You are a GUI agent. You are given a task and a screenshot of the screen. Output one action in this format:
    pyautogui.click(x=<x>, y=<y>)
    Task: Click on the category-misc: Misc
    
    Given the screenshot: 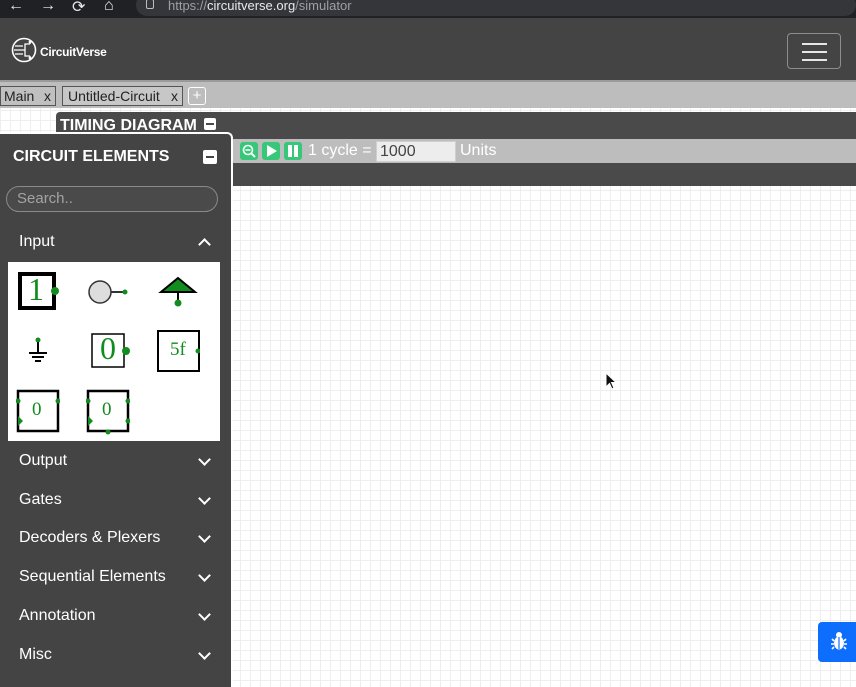 What is the action you would take?
    pyautogui.click(x=115, y=655)
    